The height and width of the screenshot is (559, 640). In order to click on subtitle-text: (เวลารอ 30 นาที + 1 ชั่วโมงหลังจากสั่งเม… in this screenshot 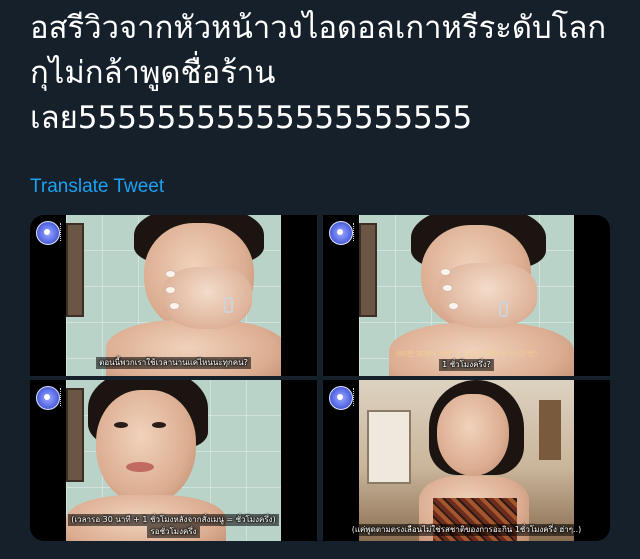, I will do `click(173, 520)`.